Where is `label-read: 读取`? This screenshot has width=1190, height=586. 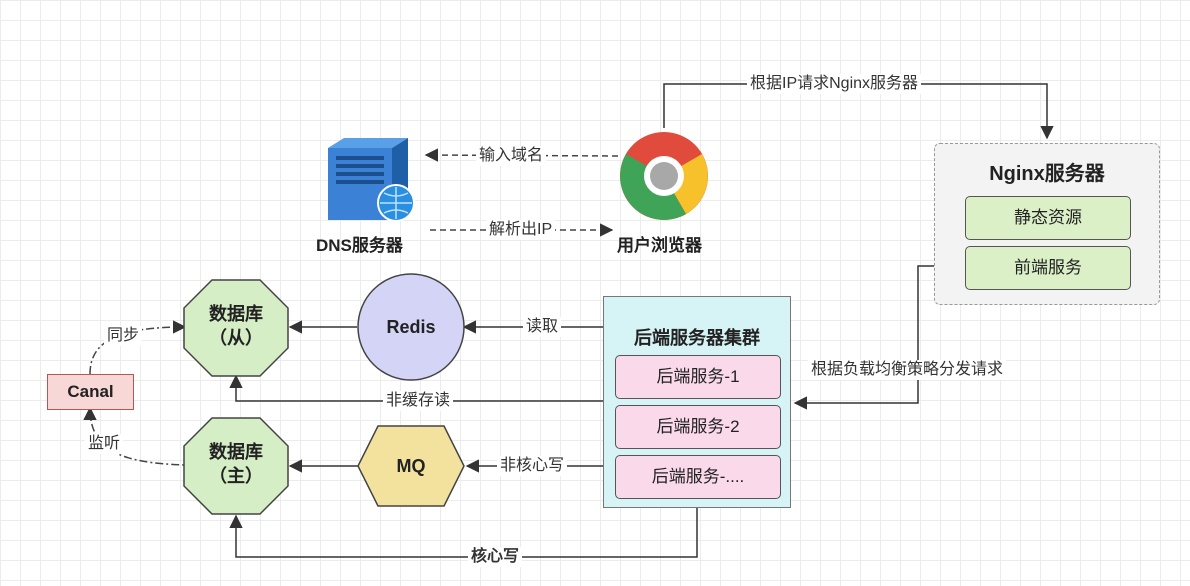 label-read: 读取 is located at coordinates (542, 327).